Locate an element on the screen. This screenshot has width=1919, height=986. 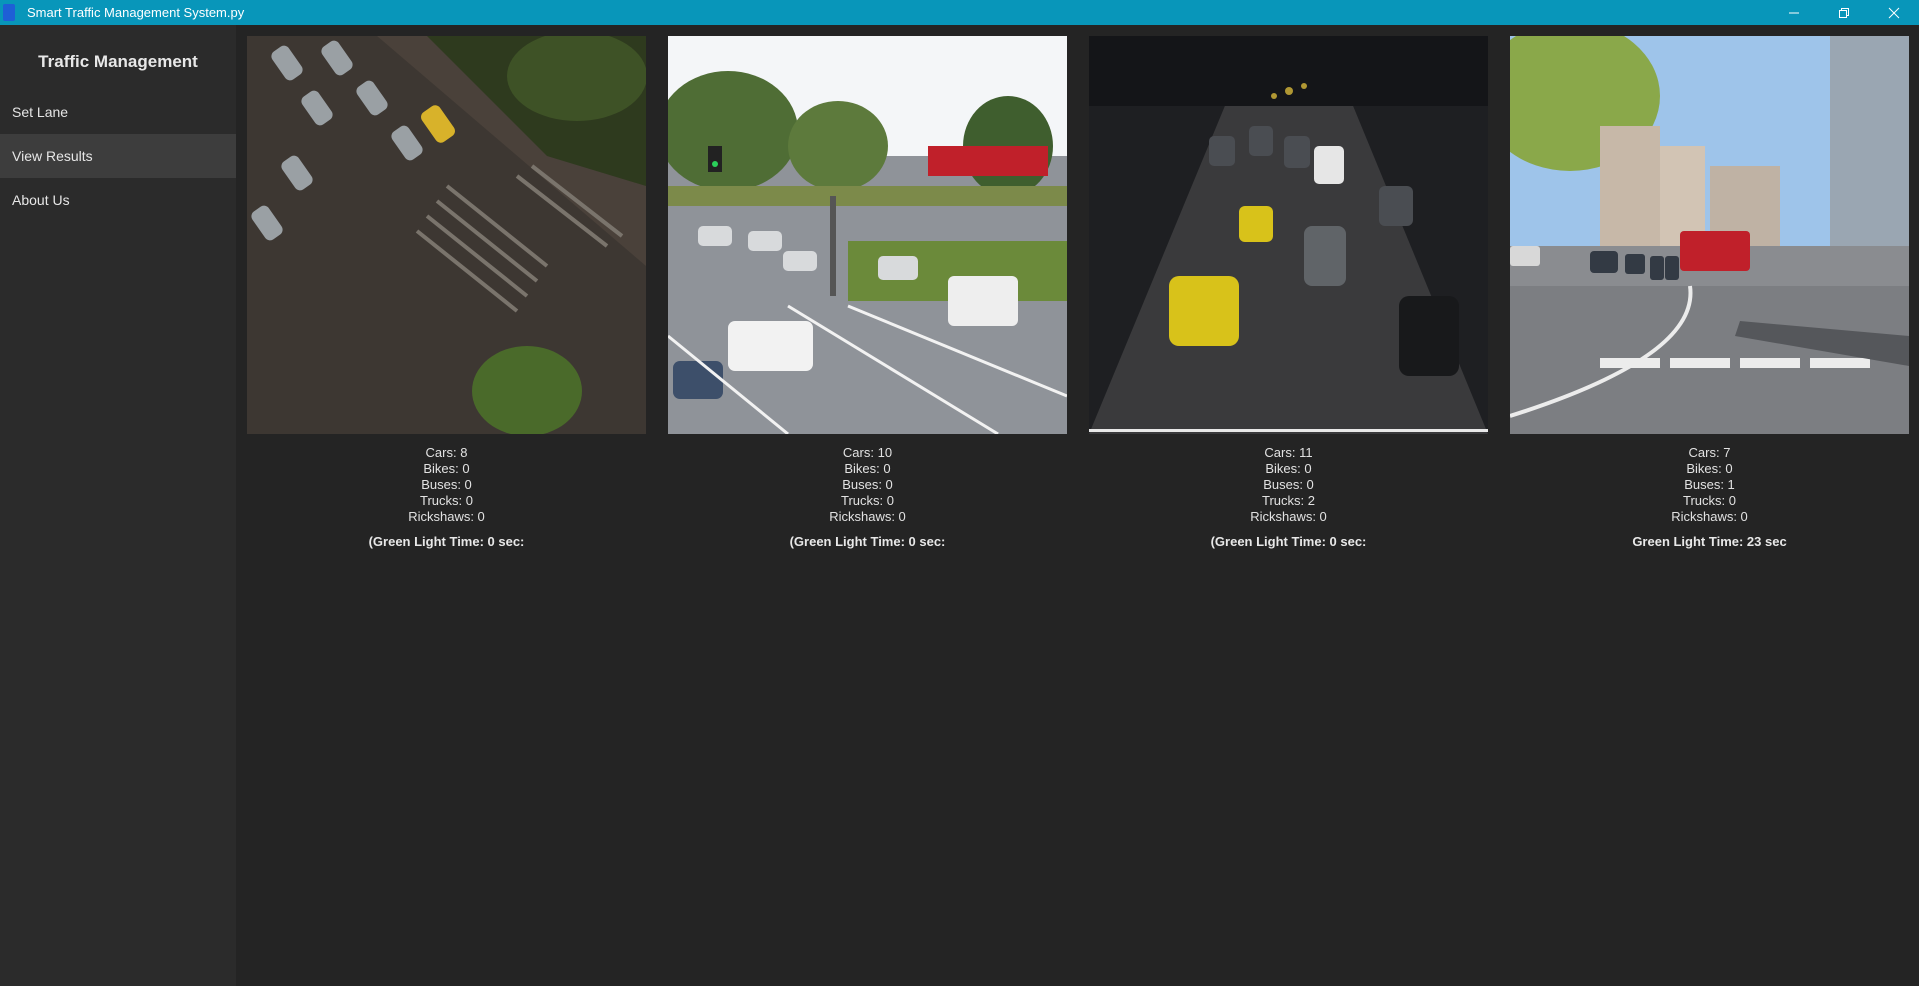
sidebar-item-set-lane: Set Lane is located at coordinates (118, 112).